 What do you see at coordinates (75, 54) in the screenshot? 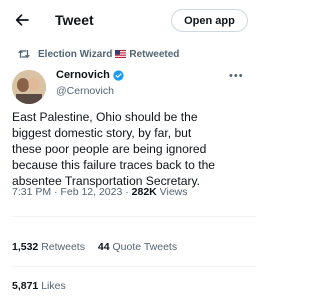
I see `retweeter-name: Election Wizard` at bounding box center [75, 54].